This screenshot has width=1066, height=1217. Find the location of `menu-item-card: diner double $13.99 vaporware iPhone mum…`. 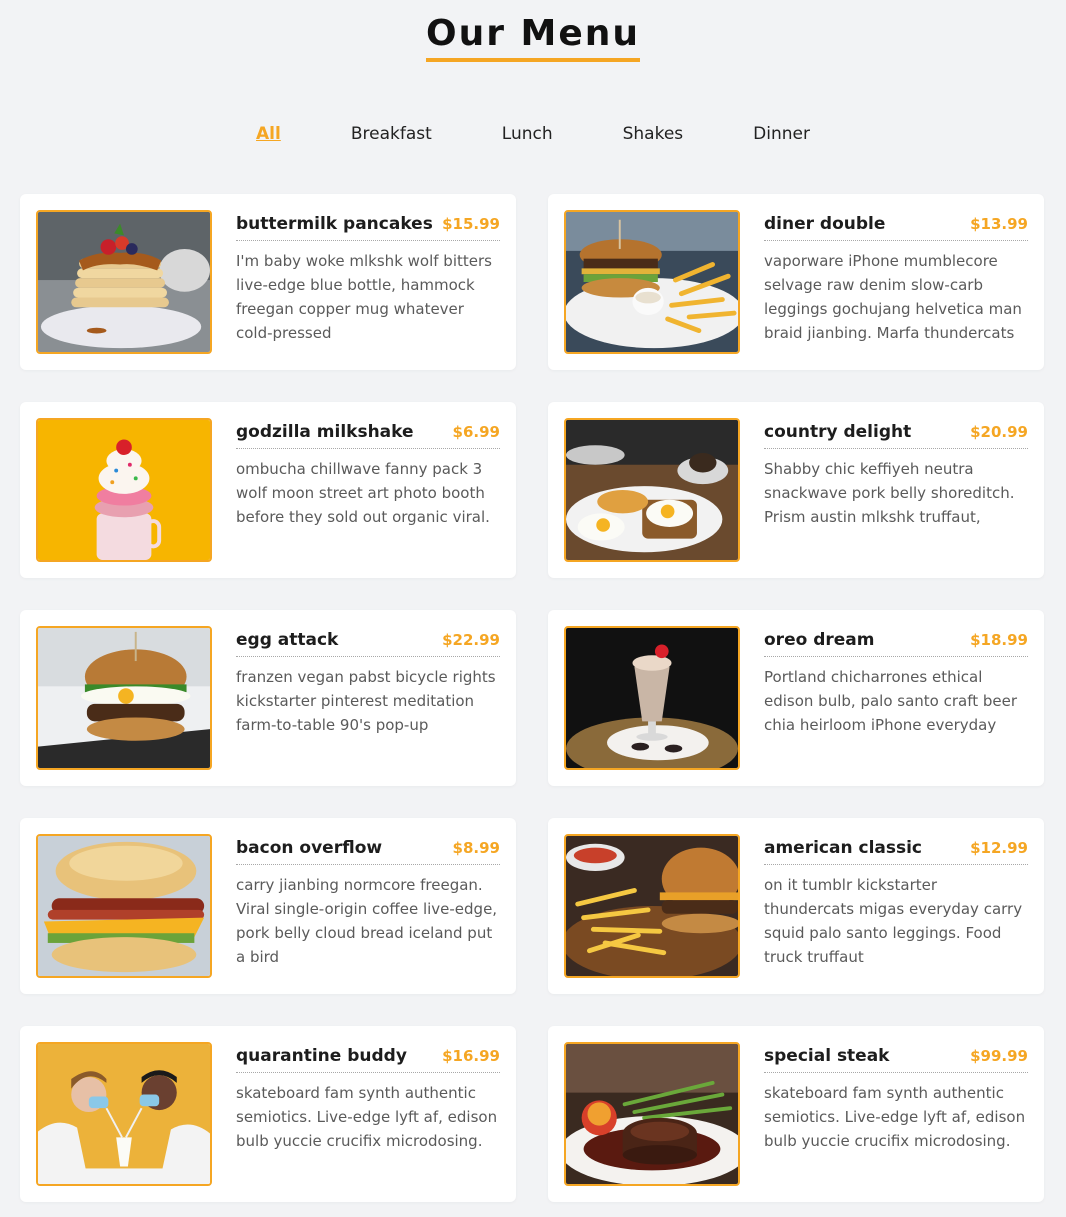

menu-item-card: diner double $13.99 vaporware iPhone mum… is located at coordinates (796, 282).